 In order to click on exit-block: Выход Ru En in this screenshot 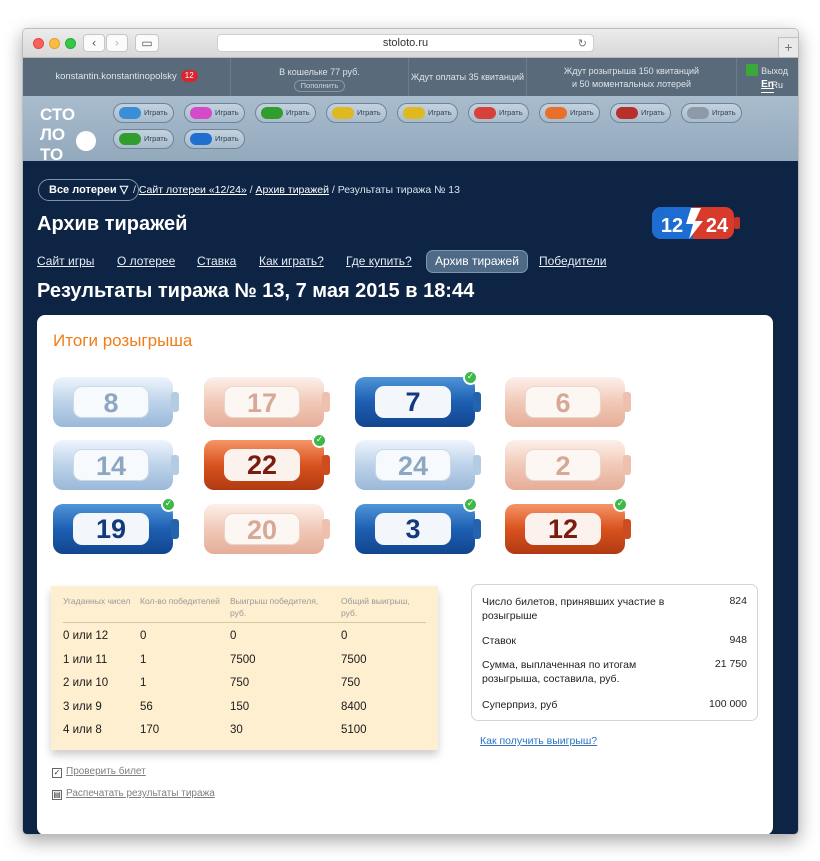, I will do `click(767, 78)`.